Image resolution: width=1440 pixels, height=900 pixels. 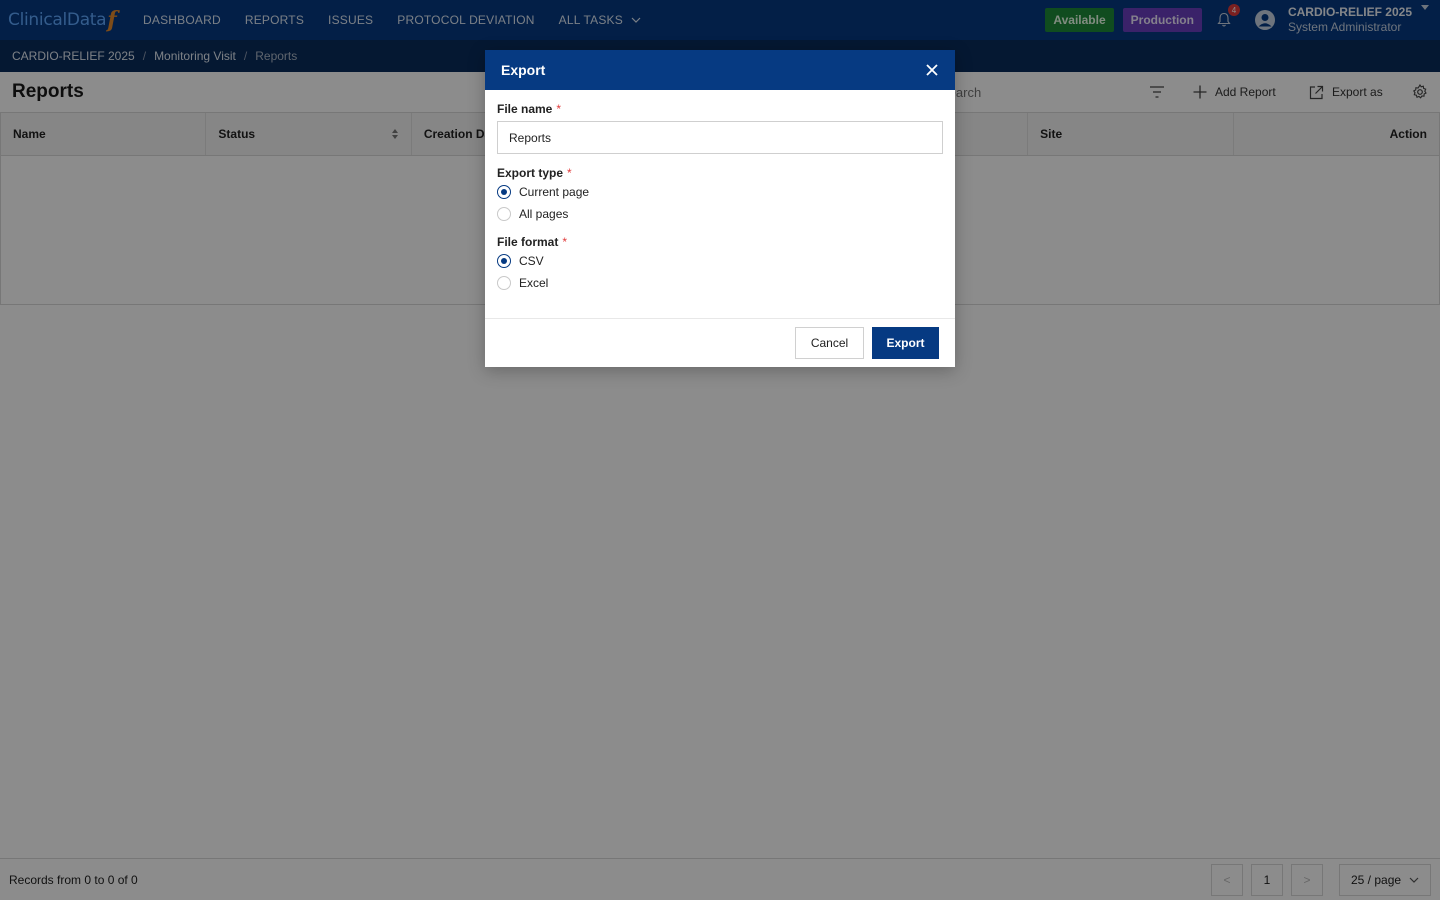 I want to click on file-format-label: File format *, so click(x=720, y=242).